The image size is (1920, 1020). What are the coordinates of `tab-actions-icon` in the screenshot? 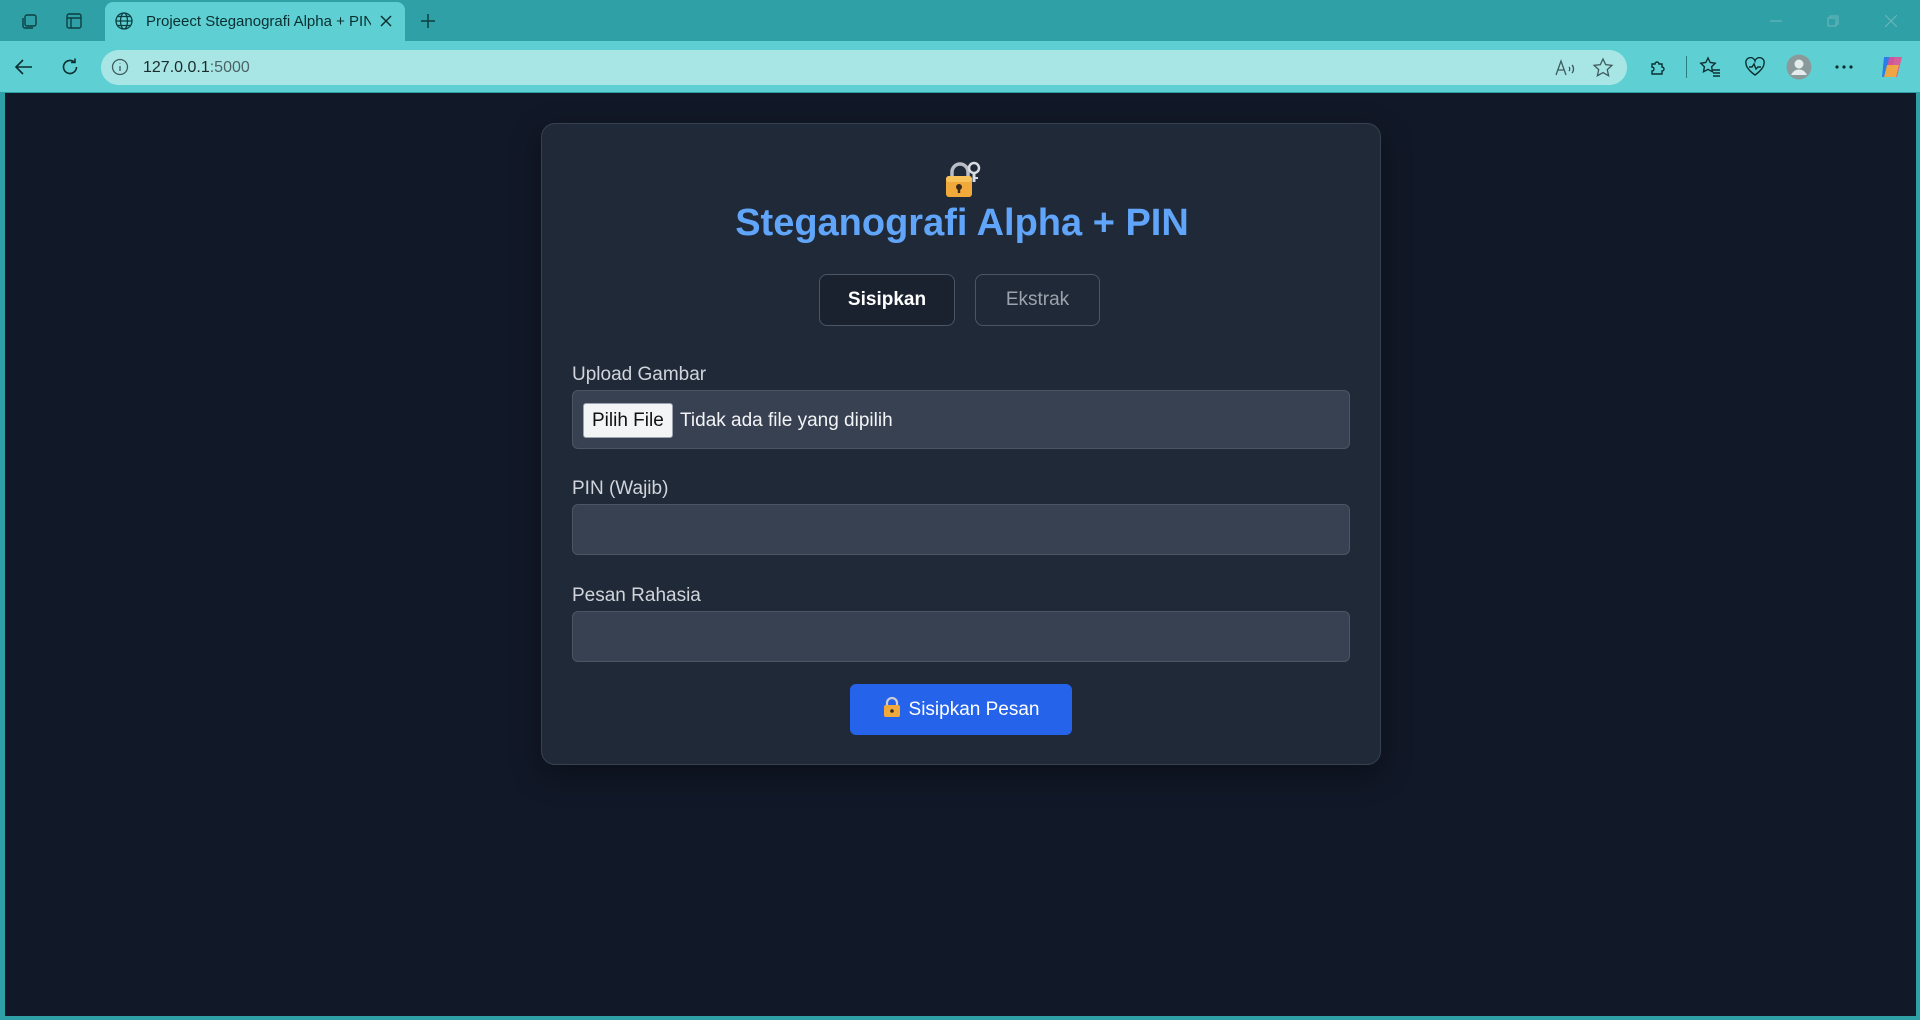 It's located at (74, 21).